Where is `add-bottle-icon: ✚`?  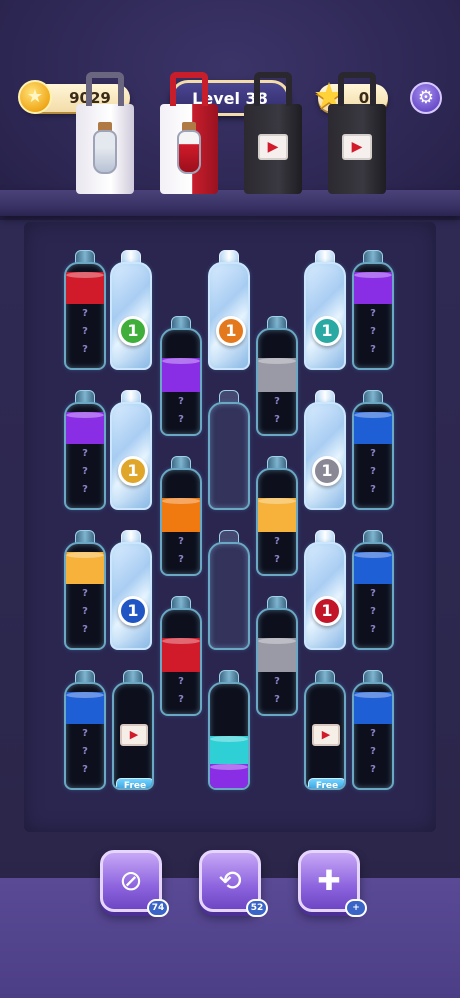 add-bottle-icon: ✚ is located at coordinates (329, 880).